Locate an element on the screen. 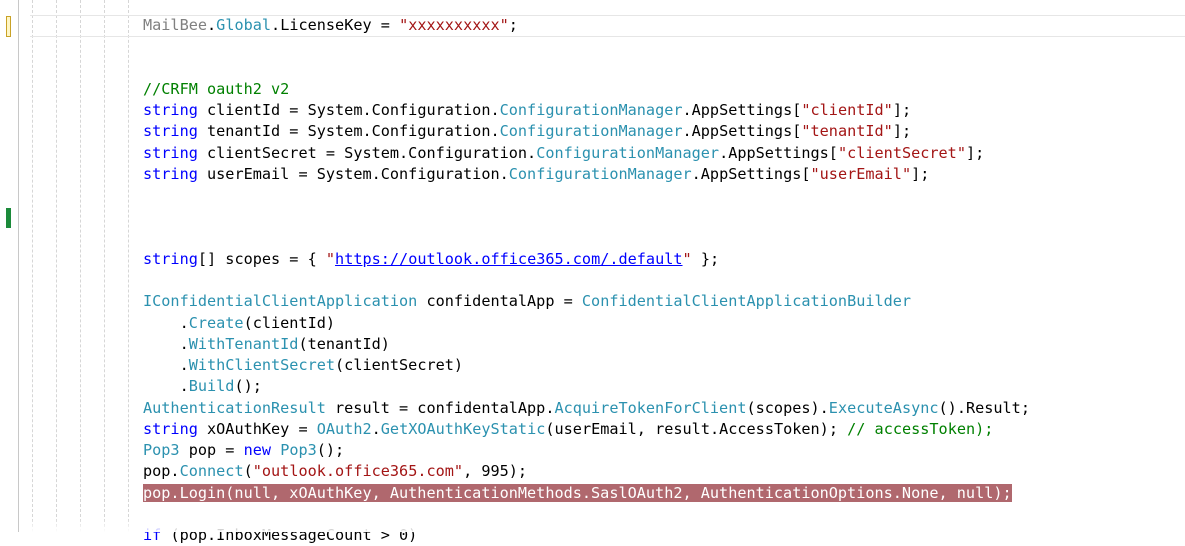 The image size is (1185, 546). code-token-string: "outlook.office365.com" is located at coordinates (358, 471).